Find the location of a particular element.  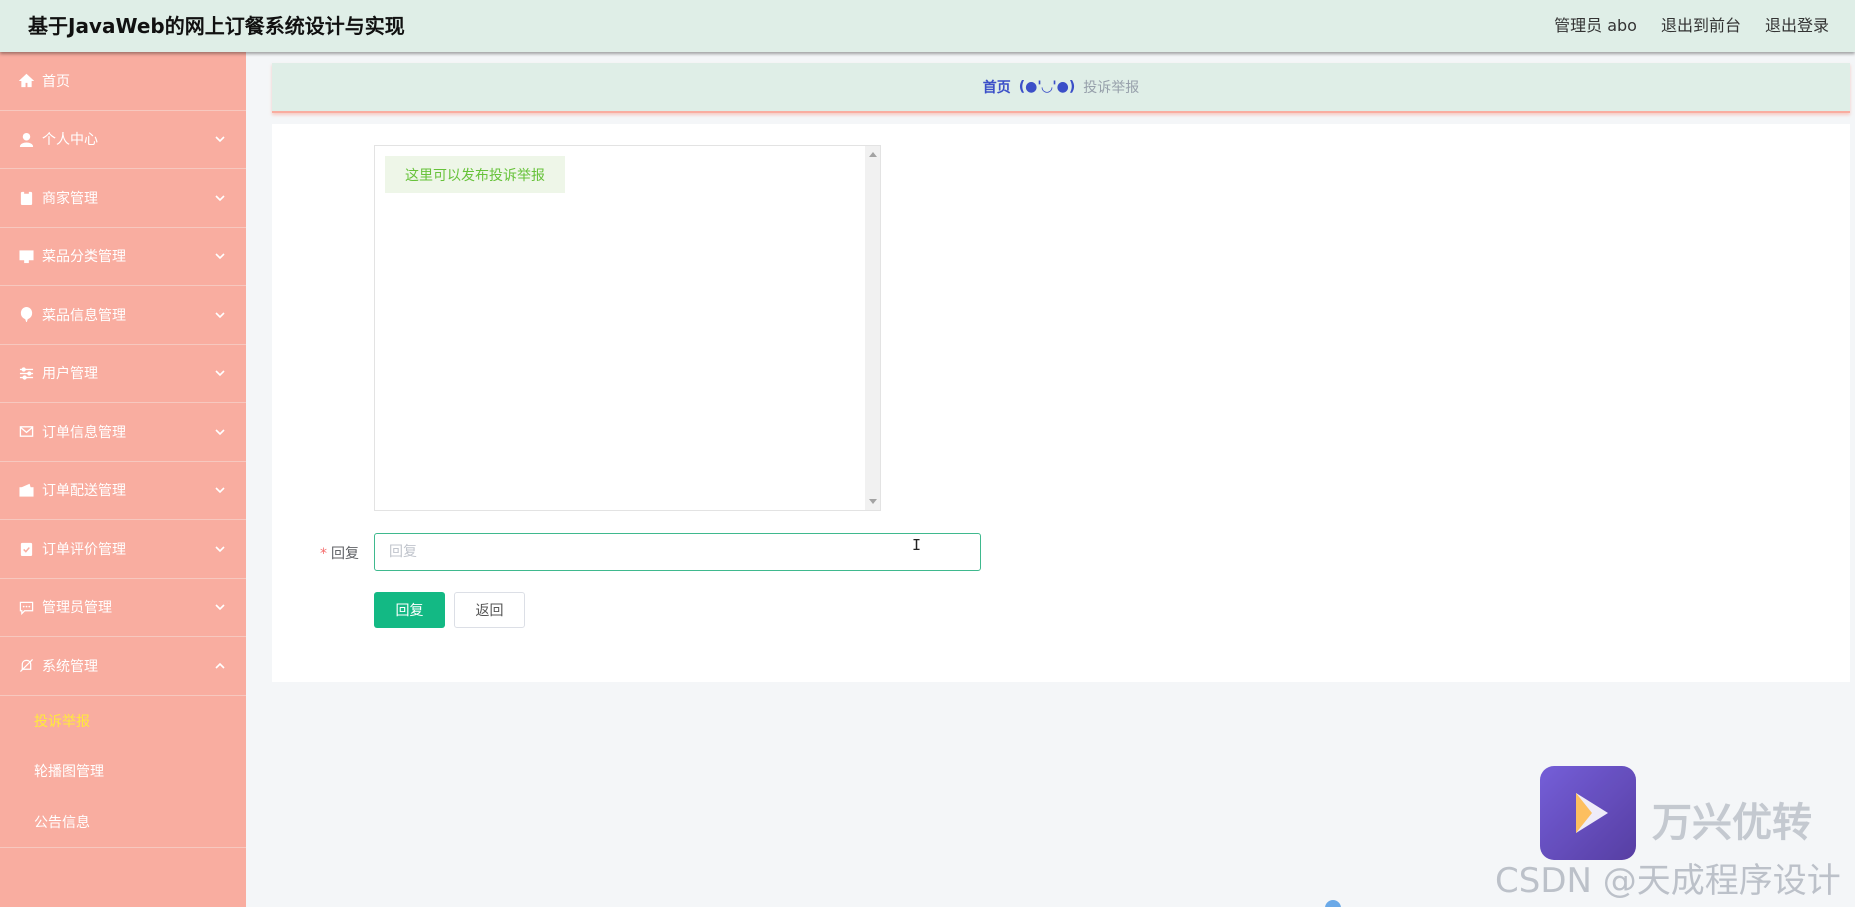

top-bar: 基于JavaWeb的网上订餐系统设计与实现 管理员 abo 退出到前台 退出登录 is located at coordinates (927, 26).